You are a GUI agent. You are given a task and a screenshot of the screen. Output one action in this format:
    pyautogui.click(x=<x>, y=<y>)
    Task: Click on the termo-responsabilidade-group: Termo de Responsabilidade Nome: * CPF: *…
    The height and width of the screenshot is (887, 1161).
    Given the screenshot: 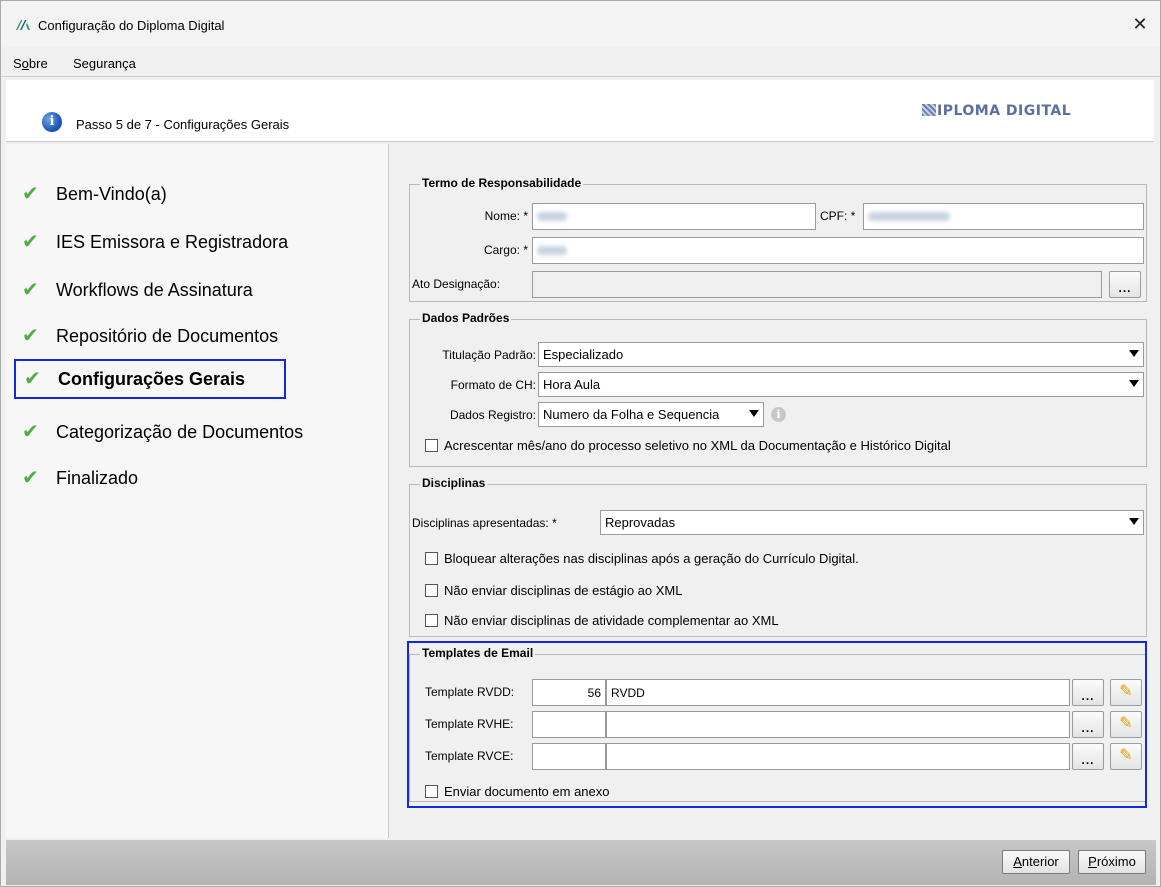 What is the action you would take?
    pyautogui.click(x=778, y=239)
    